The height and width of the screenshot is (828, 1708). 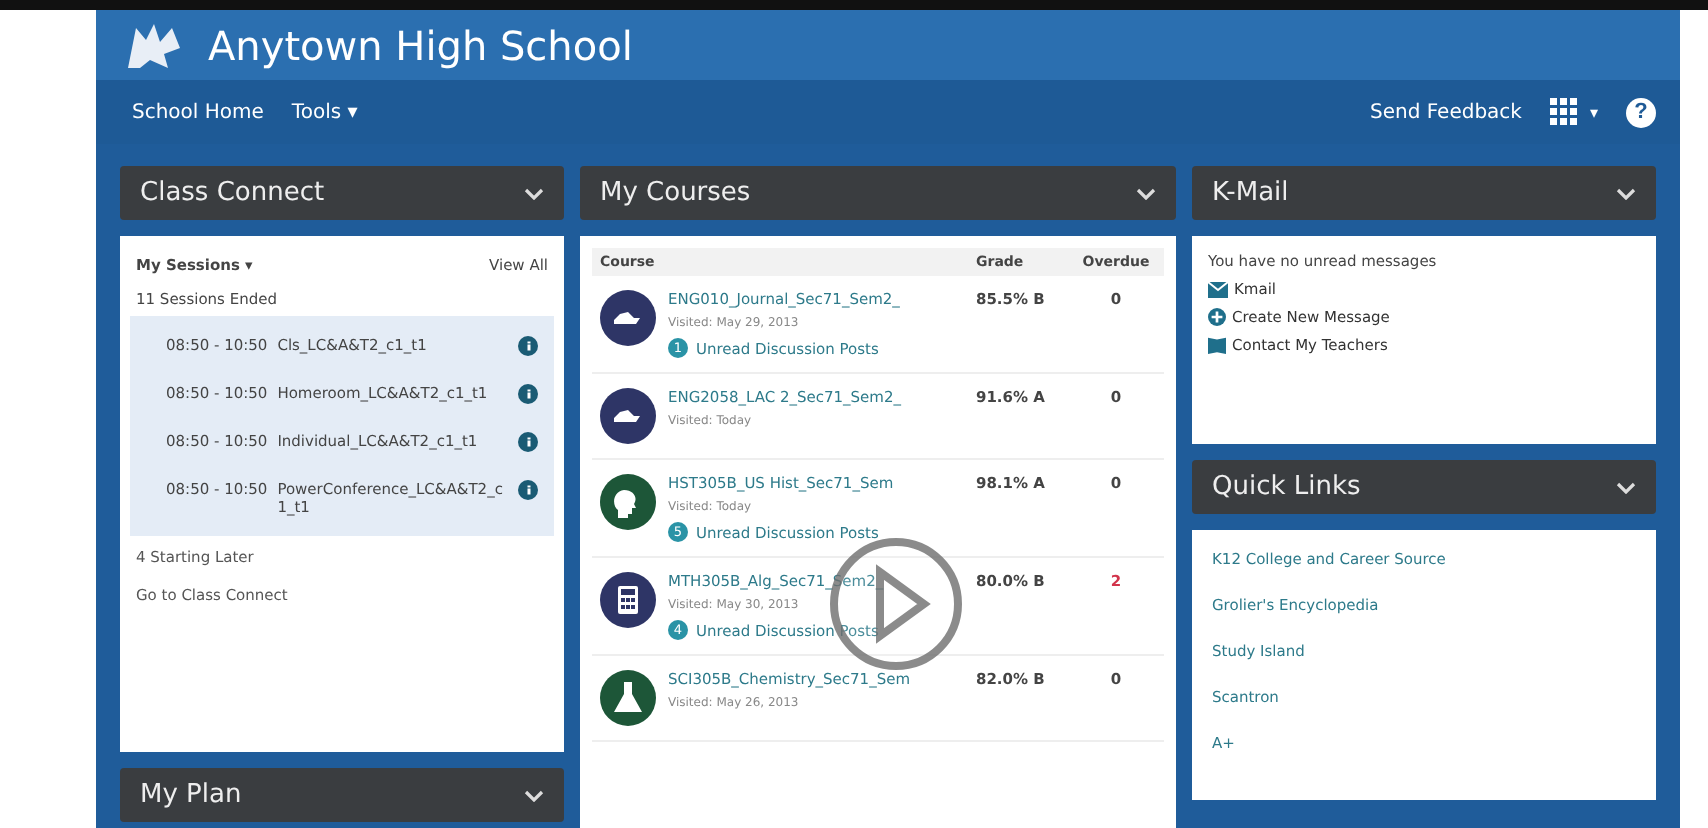 What do you see at coordinates (1563, 112) in the screenshot?
I see `apps-grid-icon` at bounding box center [1563, 112].